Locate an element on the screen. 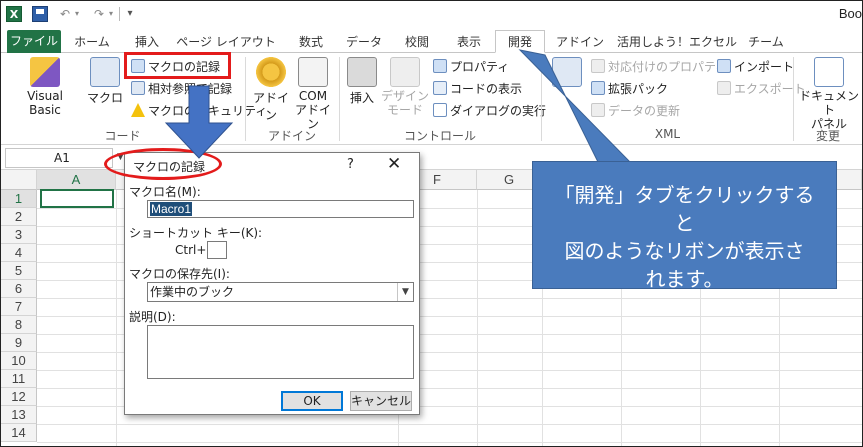 This screenshot has height=447, width=863. callout-pointer-icon is located at coordinates (575, 106).